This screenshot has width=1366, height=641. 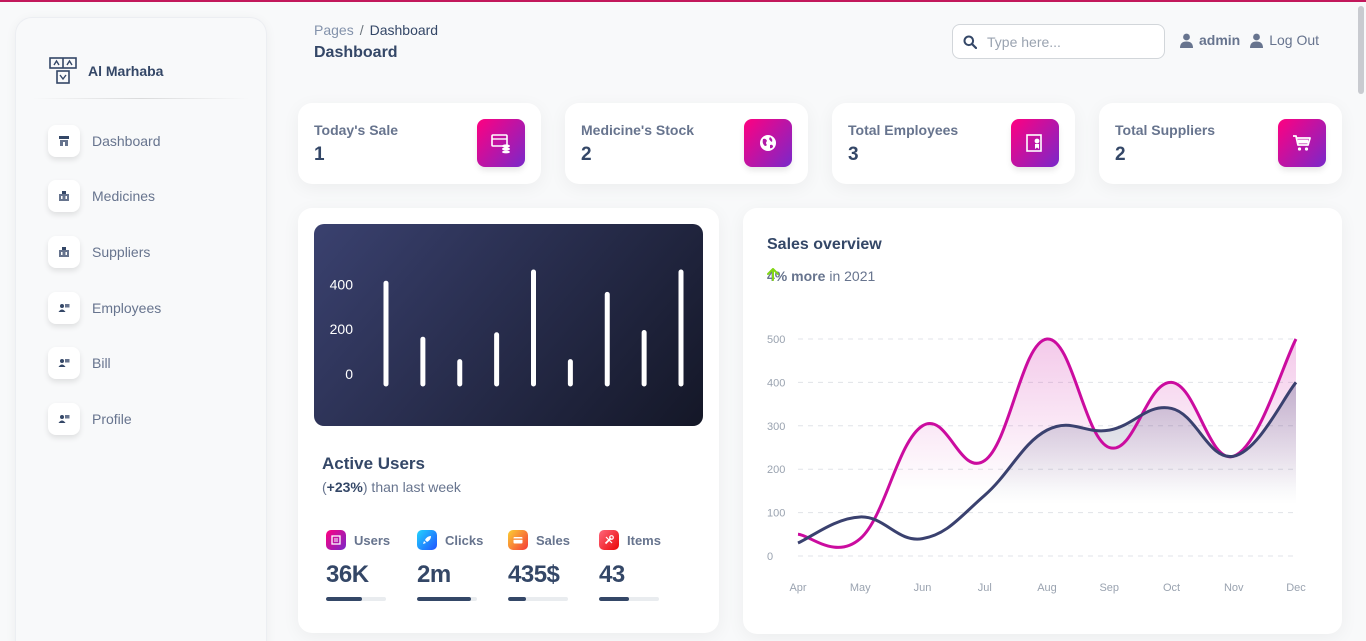 What do you see at coordinates (985, 588) in the screenshot?
I see `x-tick-label: Jul` at bounding box center [985, 588].